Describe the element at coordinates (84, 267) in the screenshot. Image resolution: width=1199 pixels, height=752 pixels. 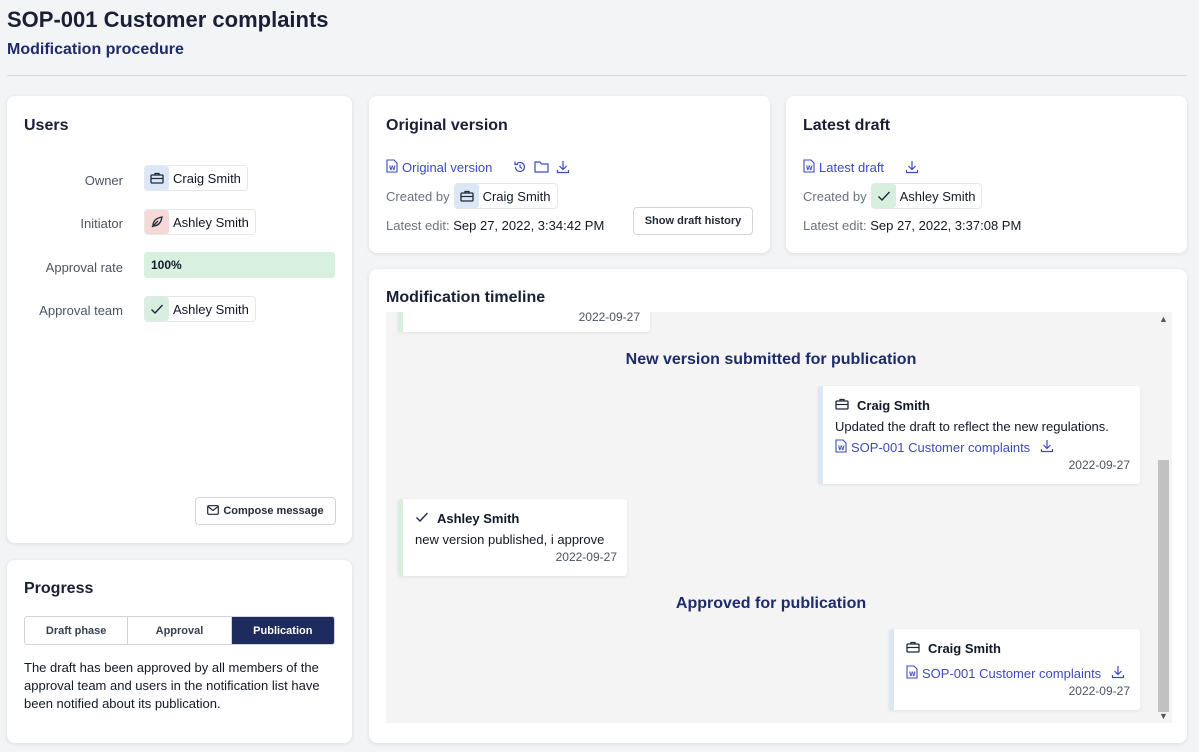
I see `approval-rate-label: Approval rate` at that location.